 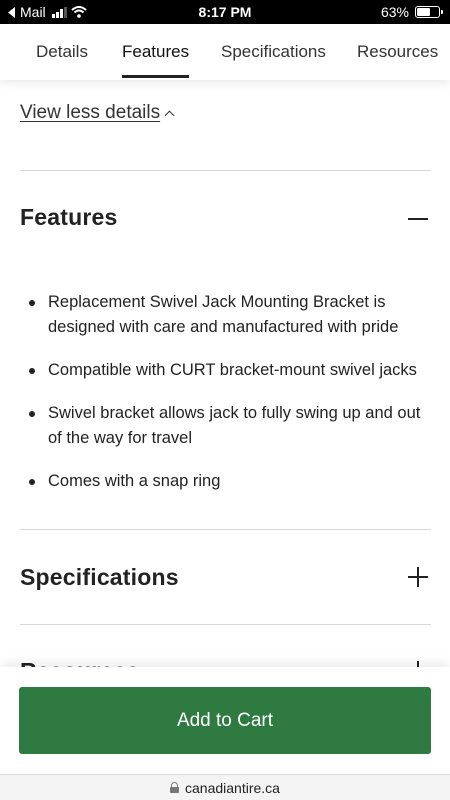 I want to click on browser-address-bar: canadiantire.ca, so click(x=225, y=787).